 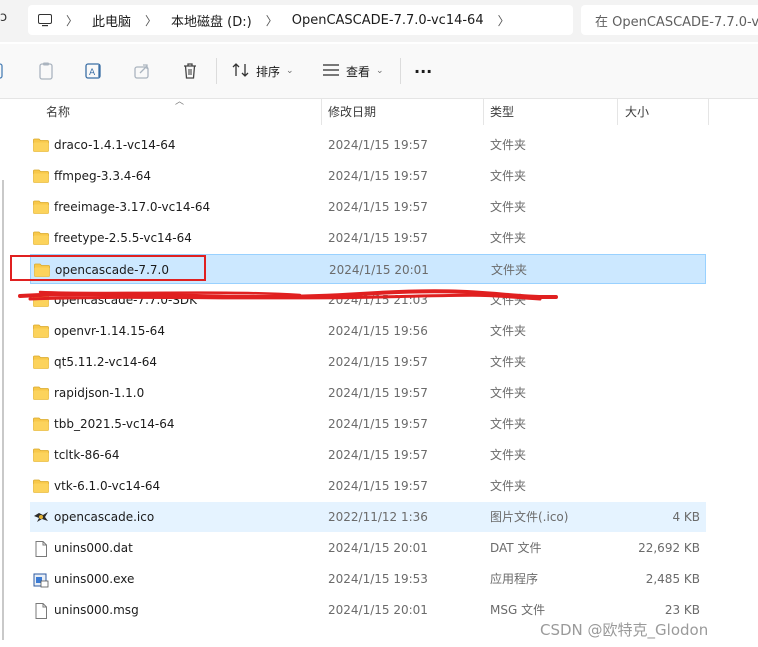 What do you see at coordinates (103, 176) in the screenshot?
I see `file-name: ffmpeg-3.3.4-64` at bounding box center [103, 176].